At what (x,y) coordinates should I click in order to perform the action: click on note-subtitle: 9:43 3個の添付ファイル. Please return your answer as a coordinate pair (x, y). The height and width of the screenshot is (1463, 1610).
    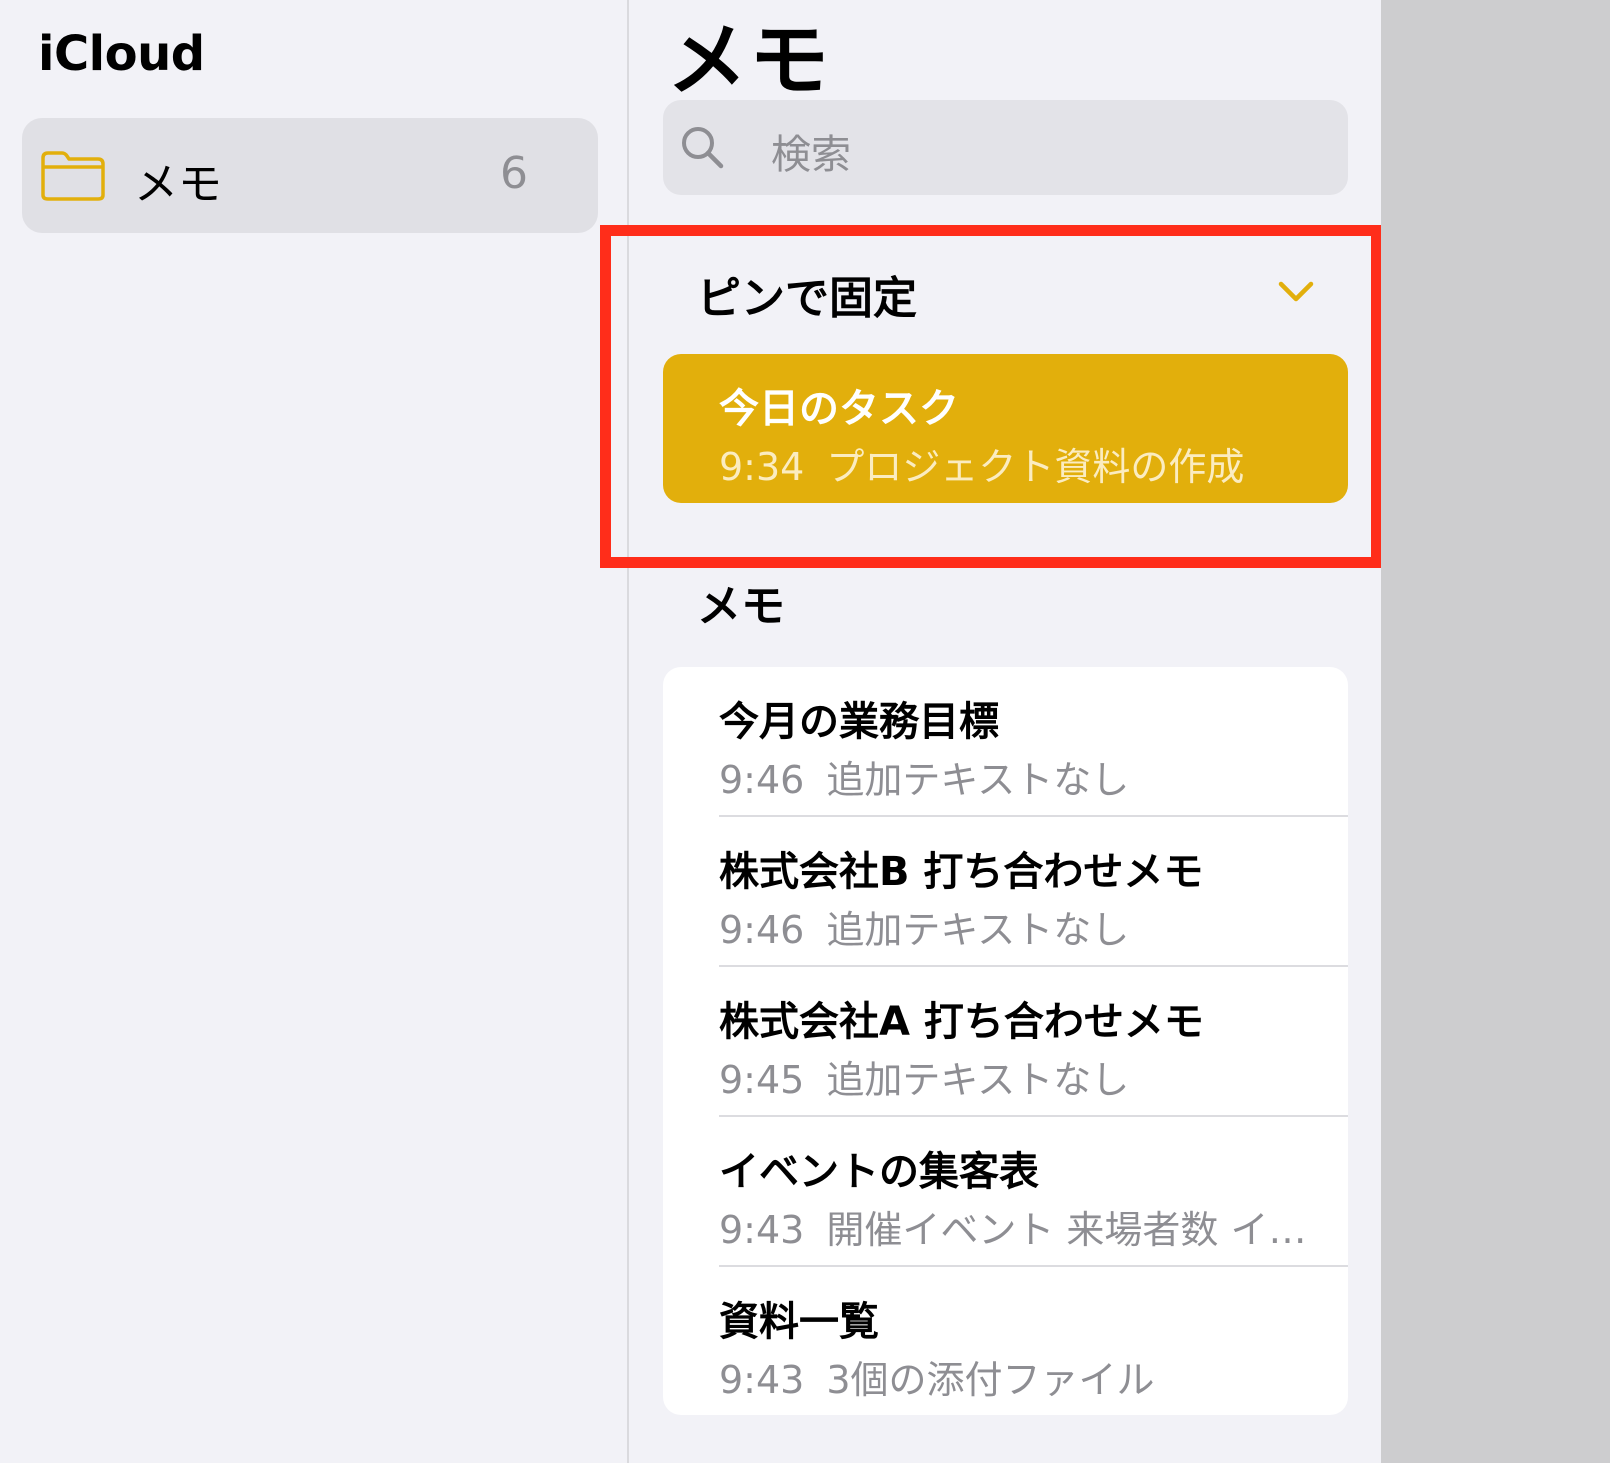
    Looking at the image, I should click on (937, 1376).